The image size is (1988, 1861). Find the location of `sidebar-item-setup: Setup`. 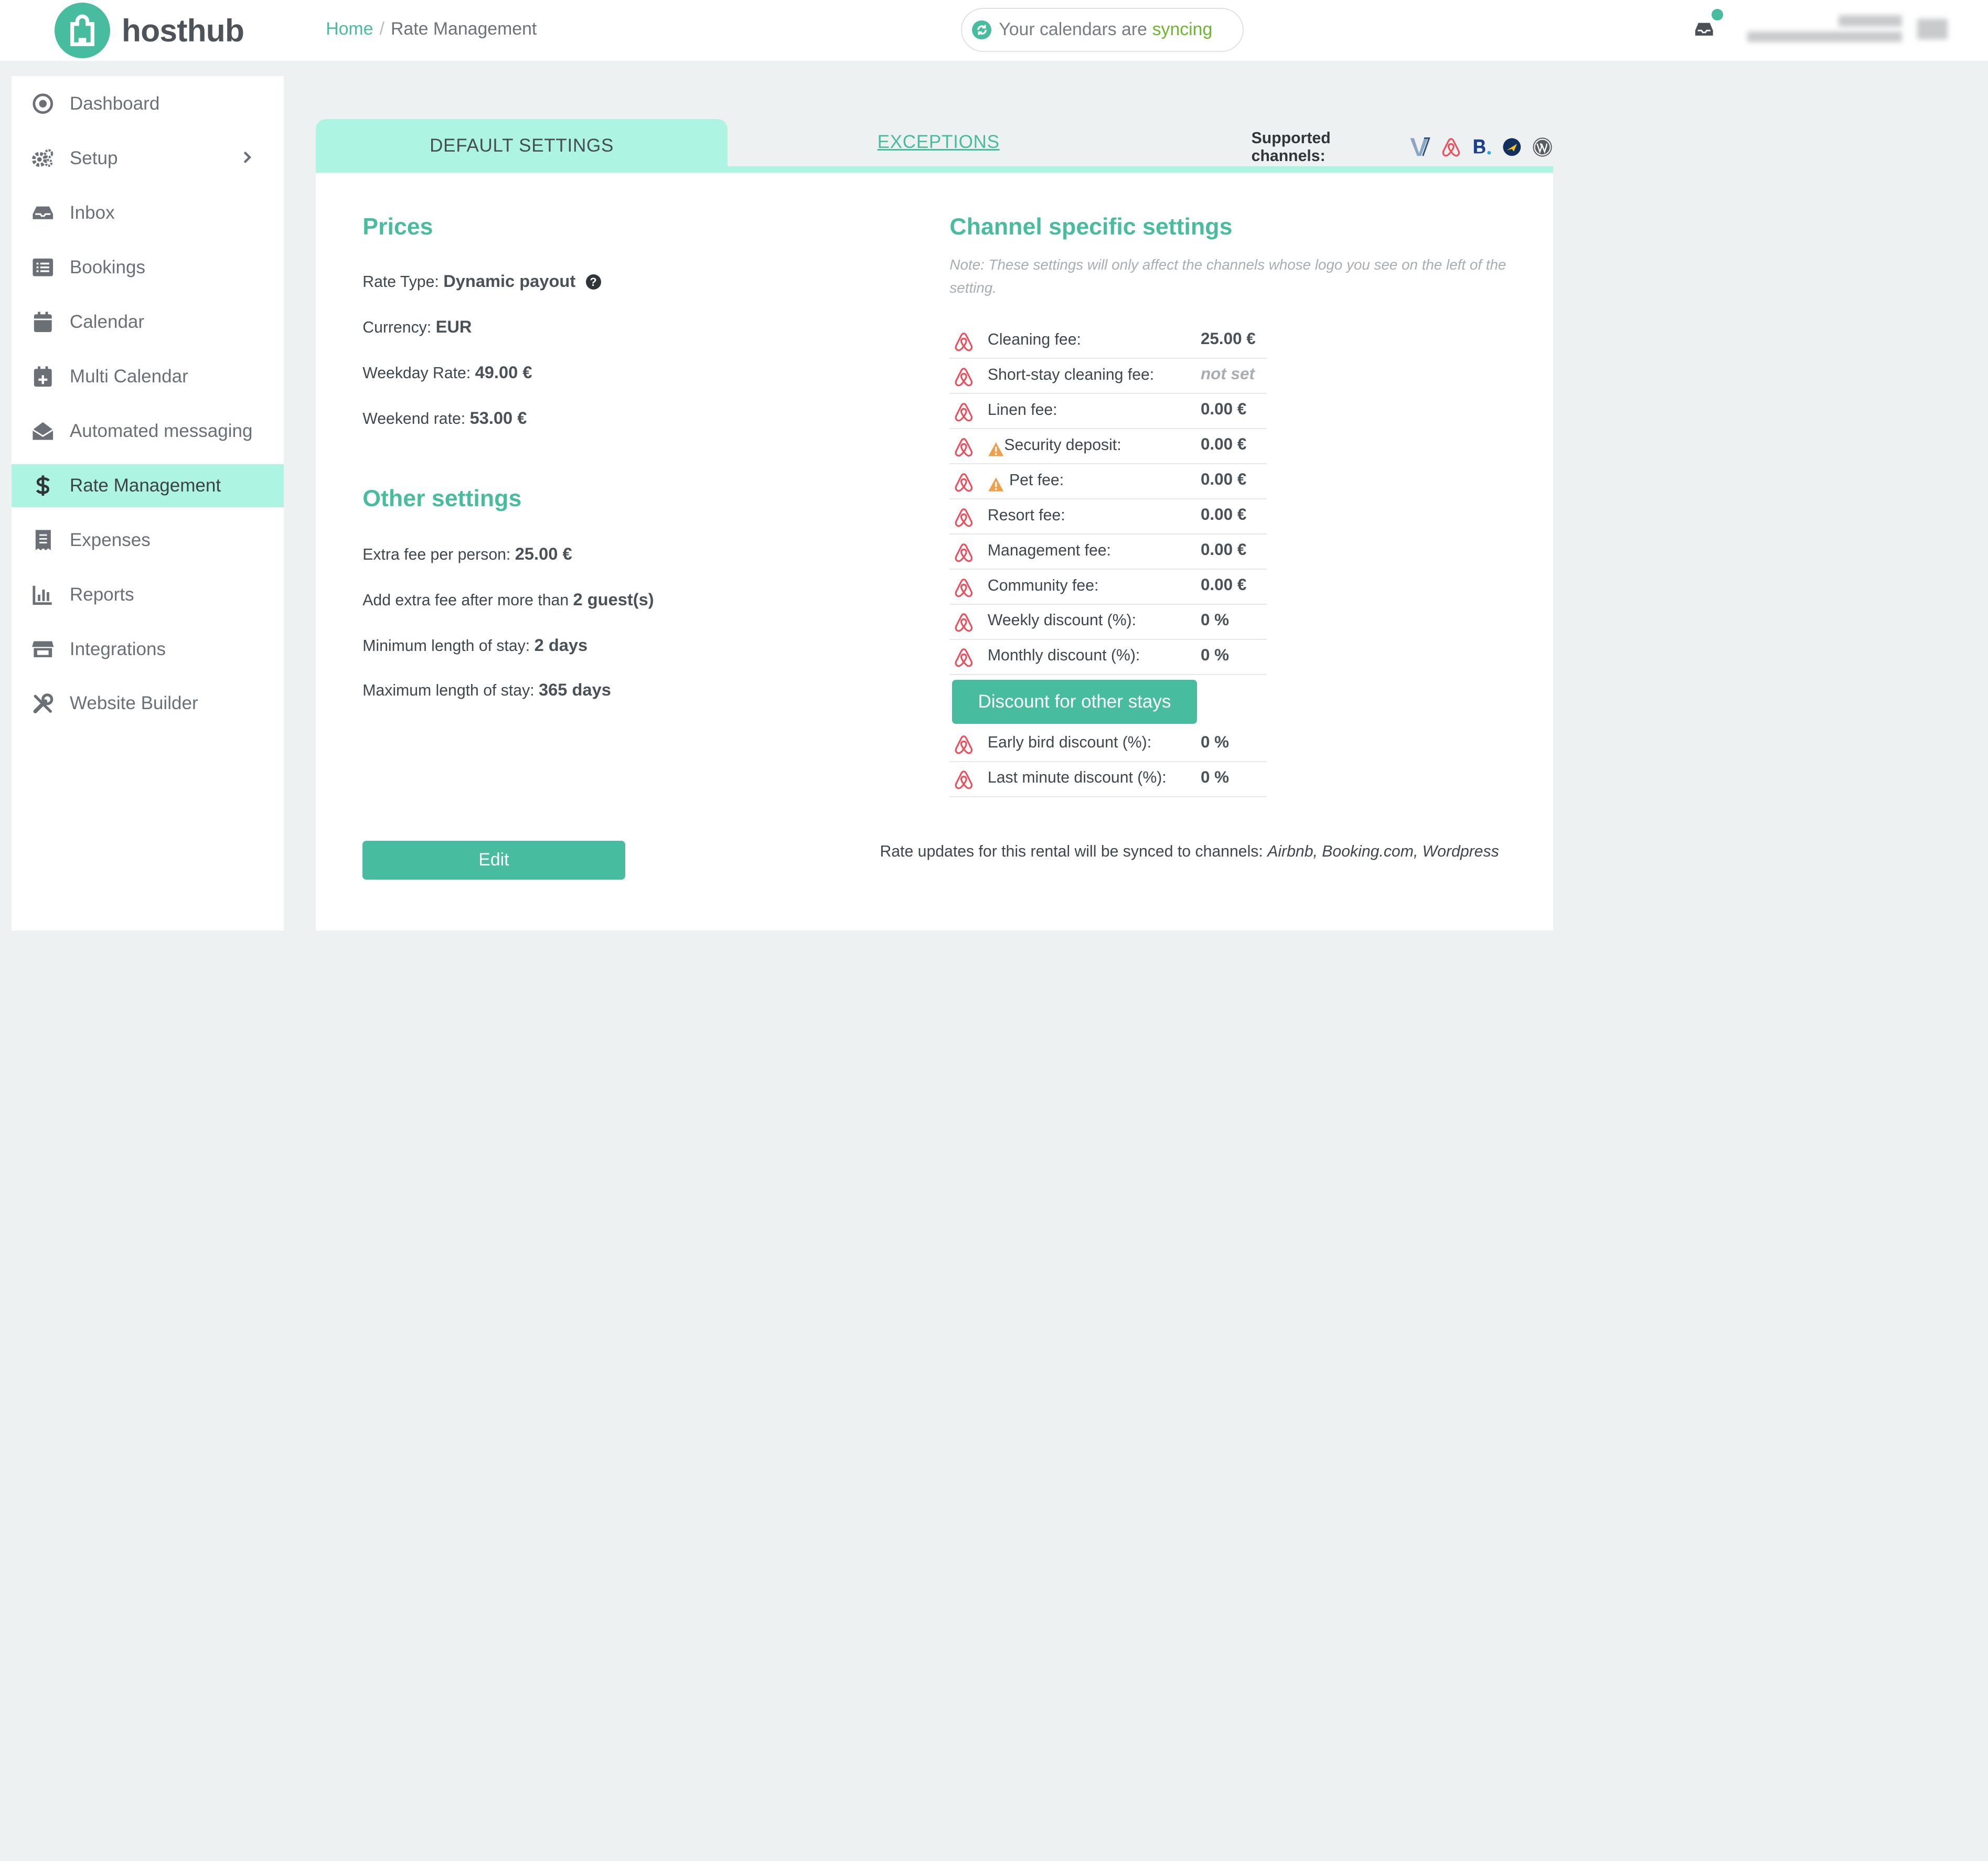

sidebar-item-setup: Setup is located at coordinates (148, 159).